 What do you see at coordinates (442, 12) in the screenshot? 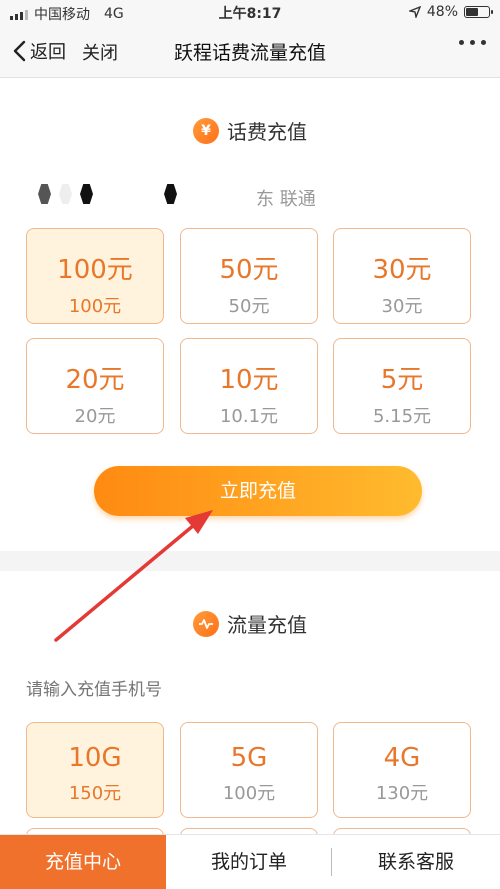
I see `battery-percent: 48%` at bounding box center [442, 12].